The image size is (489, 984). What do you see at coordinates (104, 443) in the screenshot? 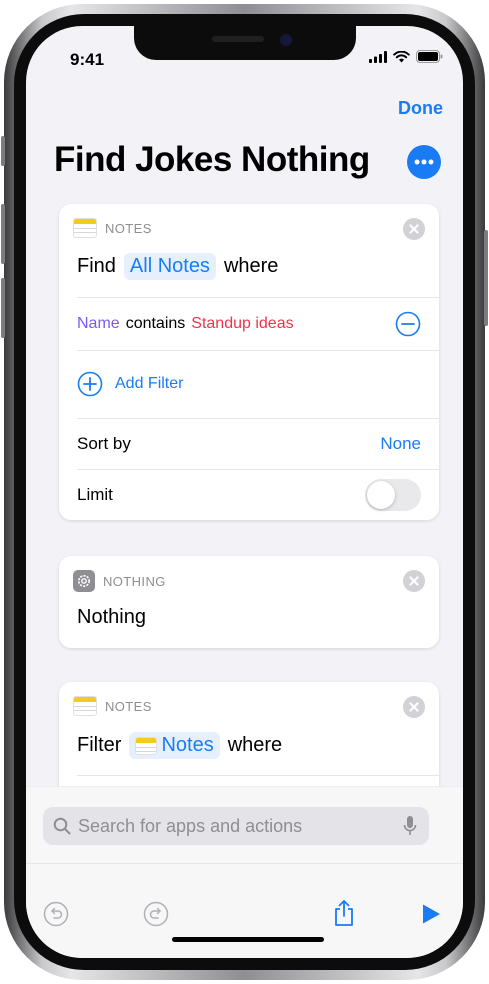
I see `sort-by-label: Sort by` at bounding box center [104, 443].